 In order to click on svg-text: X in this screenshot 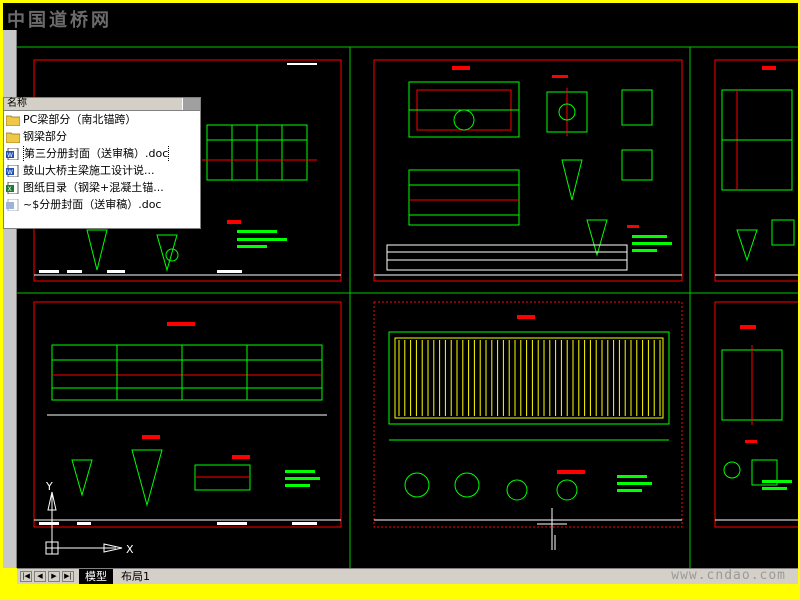, I will do `click(10, 189)`.